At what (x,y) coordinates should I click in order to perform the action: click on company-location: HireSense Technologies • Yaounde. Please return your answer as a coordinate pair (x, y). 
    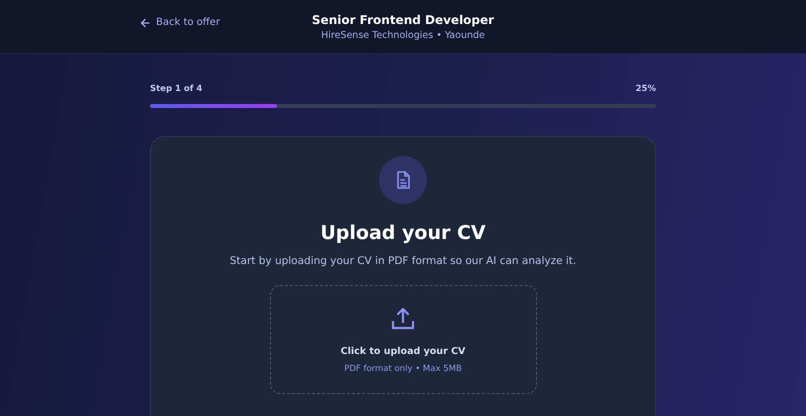
    Looking at the image, I should click on (403, 35).